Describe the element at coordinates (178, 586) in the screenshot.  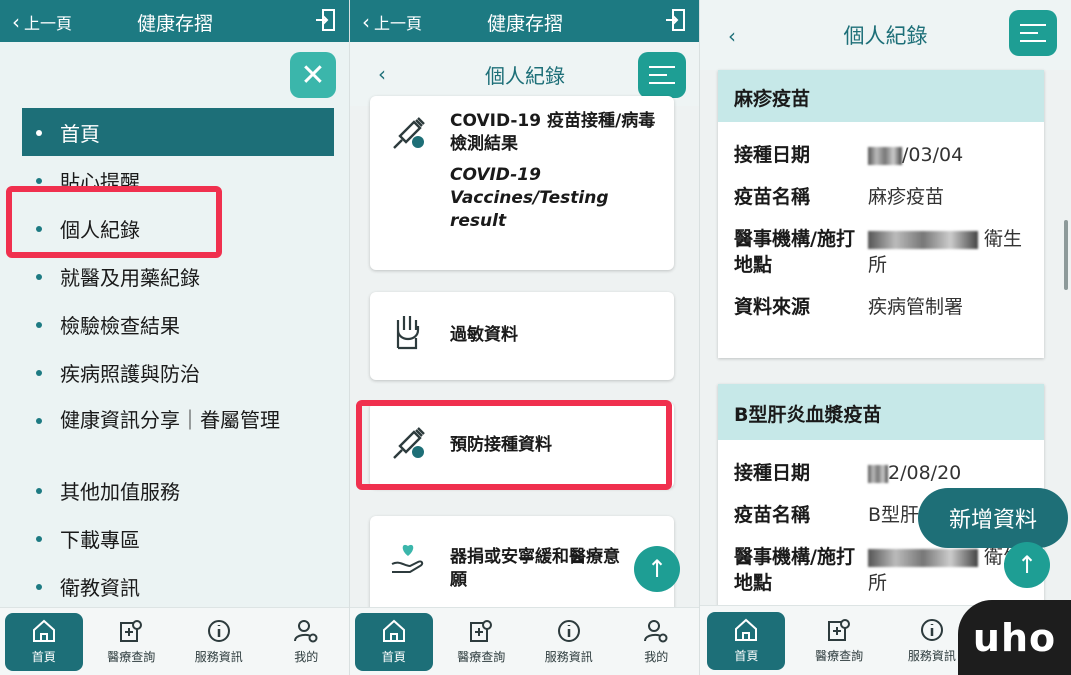
I see `menu-item-health-education: 衛教資訊` at that location.